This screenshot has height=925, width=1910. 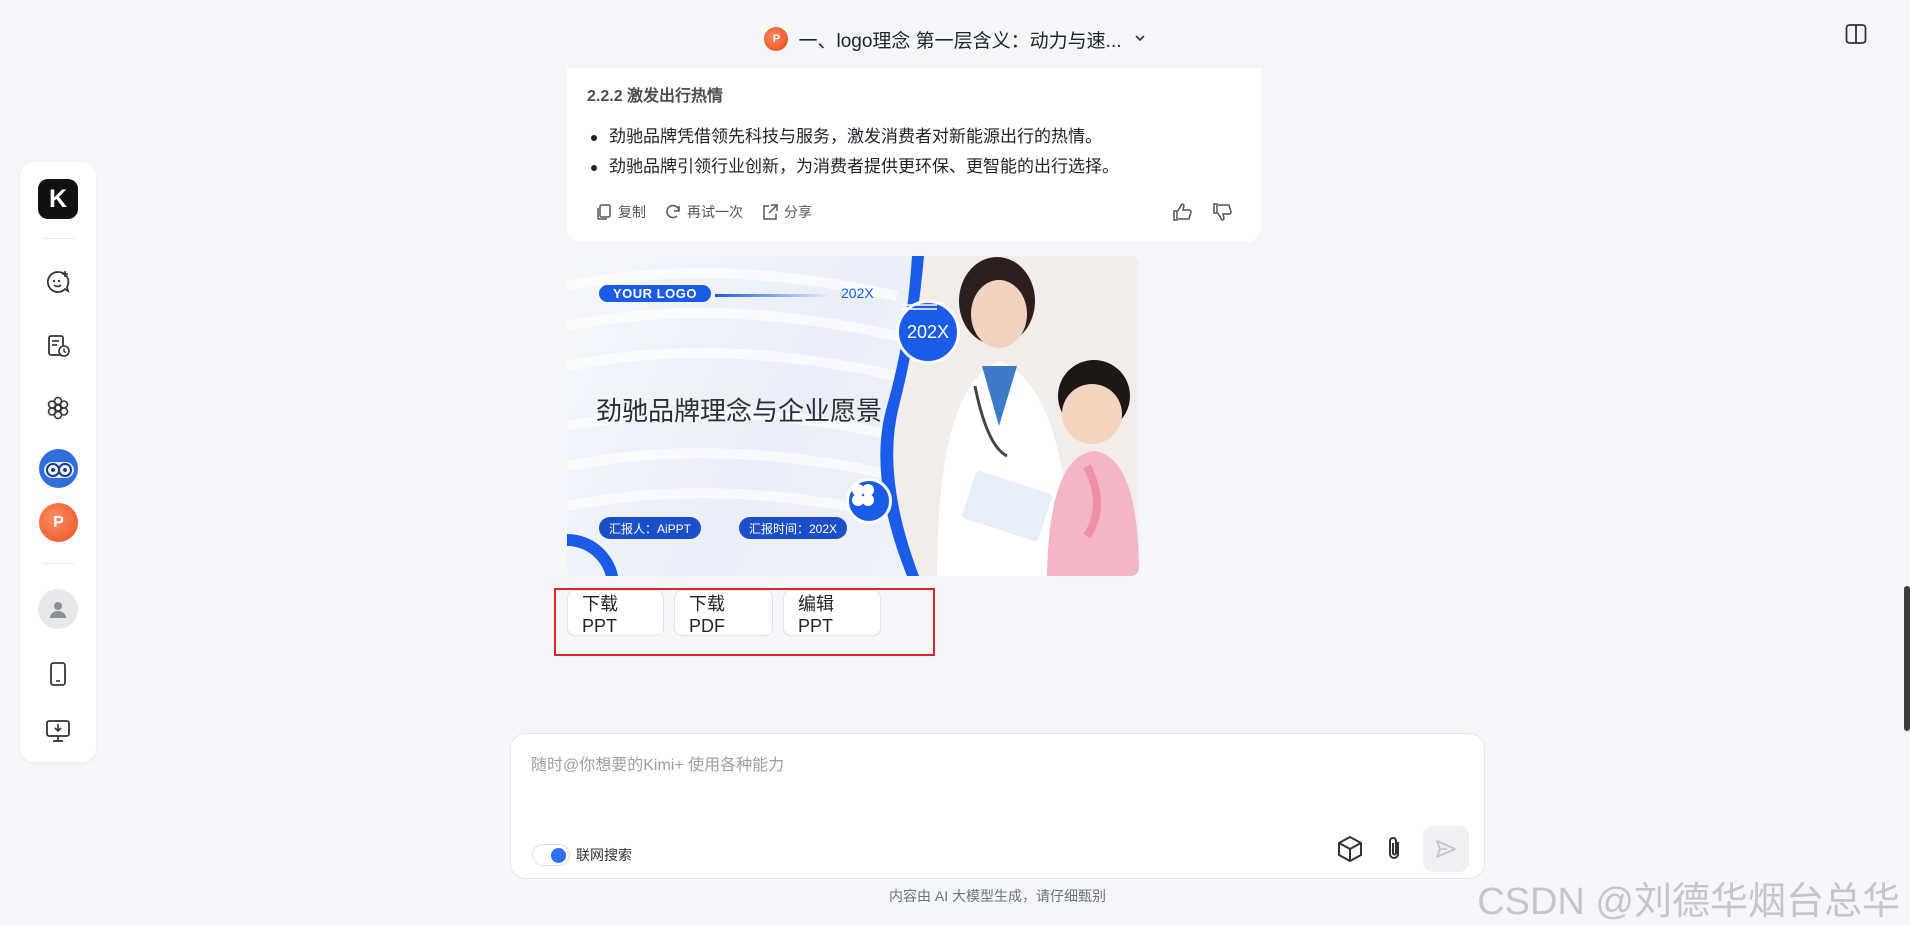 What do you see at coordinates (1856, 34) in the screenshot?
I see `split-view-icon` at bounding box center [1856, 34].